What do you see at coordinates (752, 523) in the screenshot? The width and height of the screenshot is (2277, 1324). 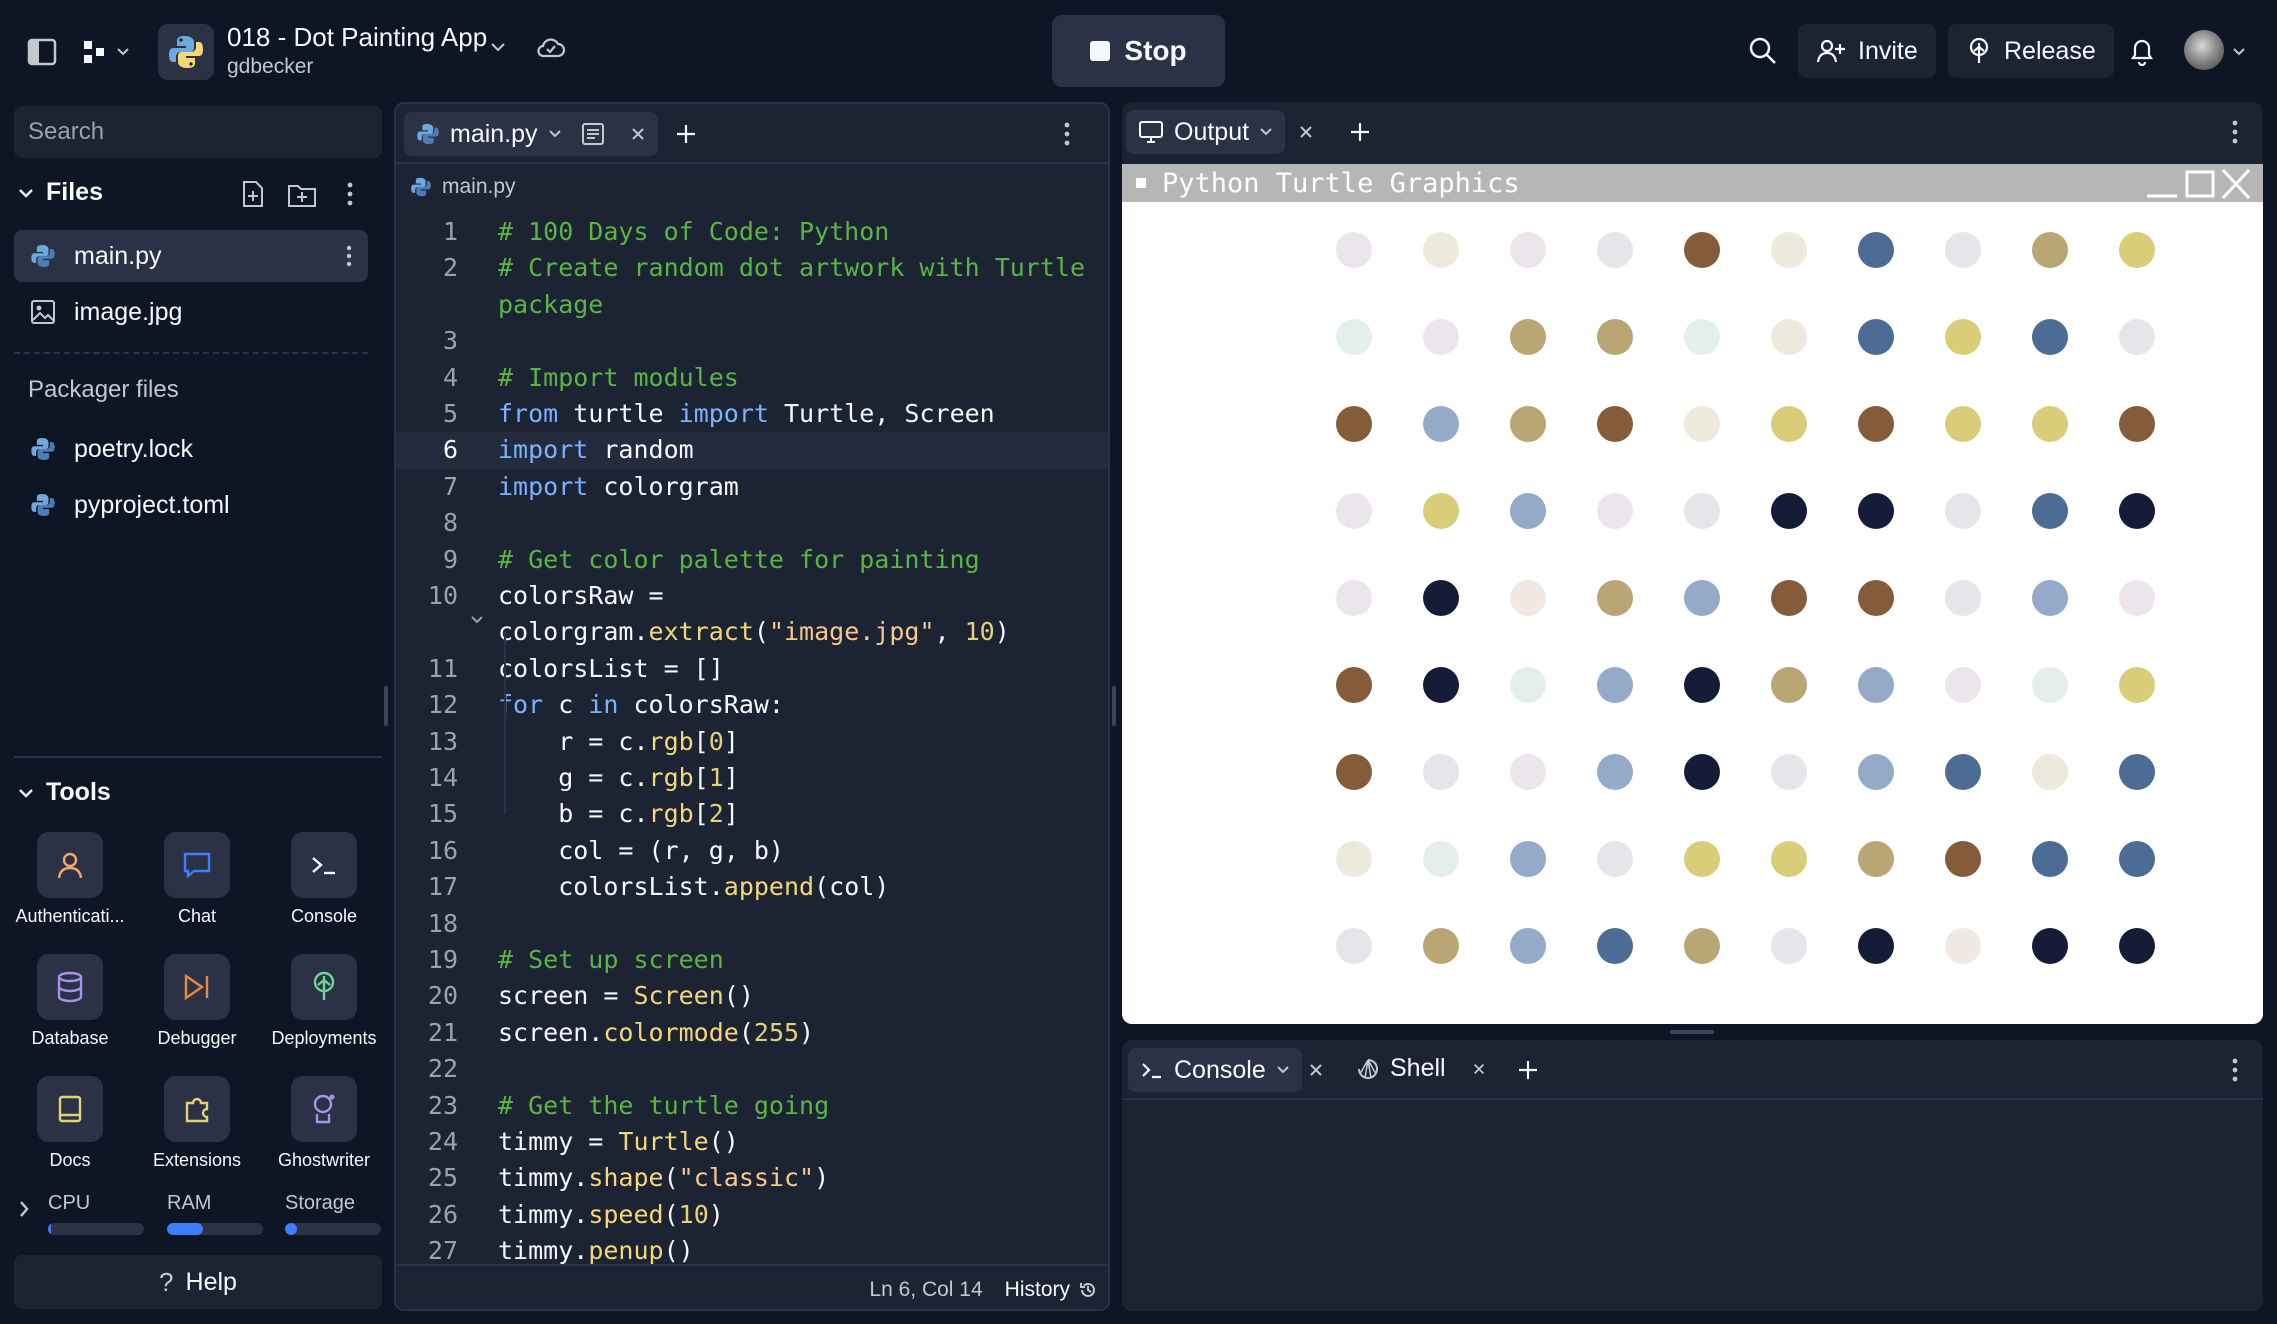 I see `code-line: 8` at bounding box center [752, 523].